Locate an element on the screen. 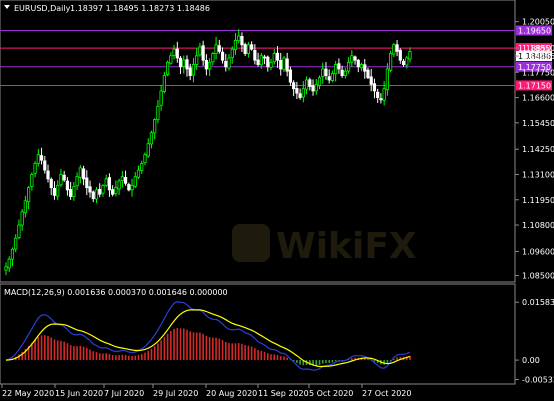 Image resolution: width=554 pixels, height=401 pixels. price-tick-label: 1.09600 is located at coordinates (538, 251).